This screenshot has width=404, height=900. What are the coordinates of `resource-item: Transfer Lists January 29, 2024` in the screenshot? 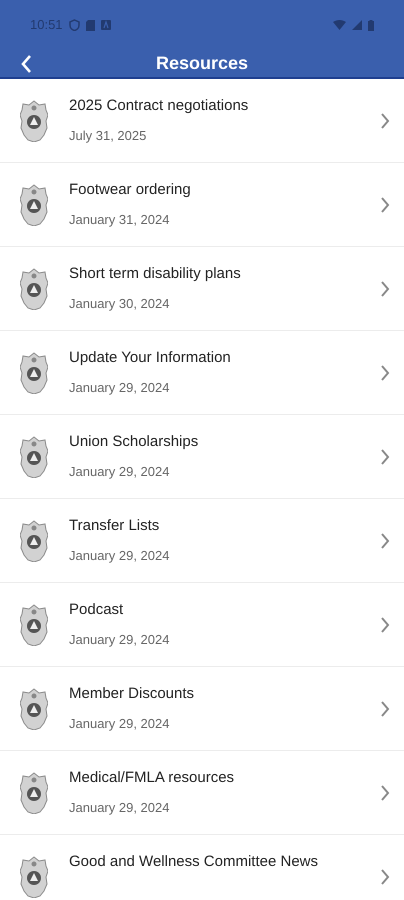 It's located at (202, 541).